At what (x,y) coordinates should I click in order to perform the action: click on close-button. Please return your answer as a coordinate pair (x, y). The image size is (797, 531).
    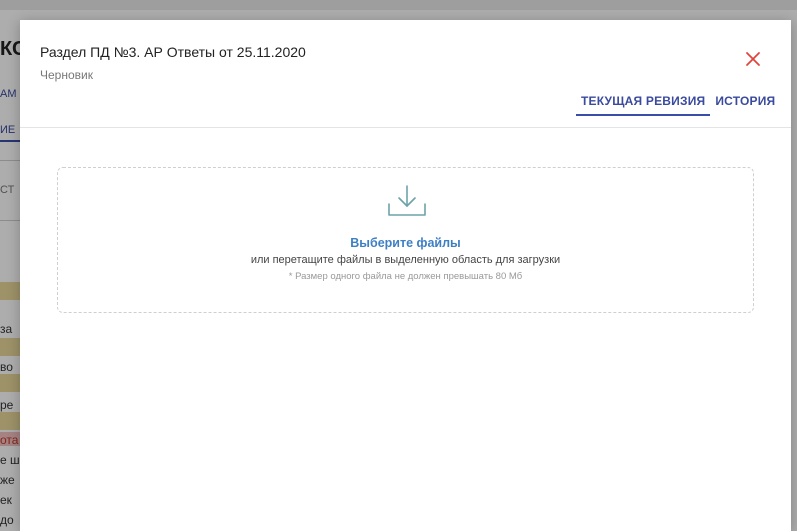
    Looking at the image, I should click on (753, 59).